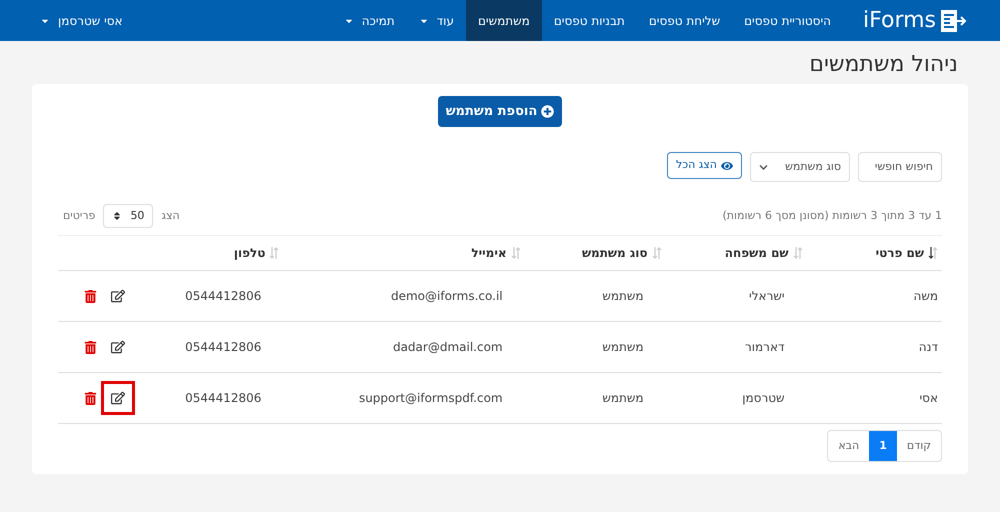 The width and height of the screenshot is (1000, 512). Describe the element at coordinates (732, 296) in the screenshot. I see `table-cell: ישראלי` at that location.